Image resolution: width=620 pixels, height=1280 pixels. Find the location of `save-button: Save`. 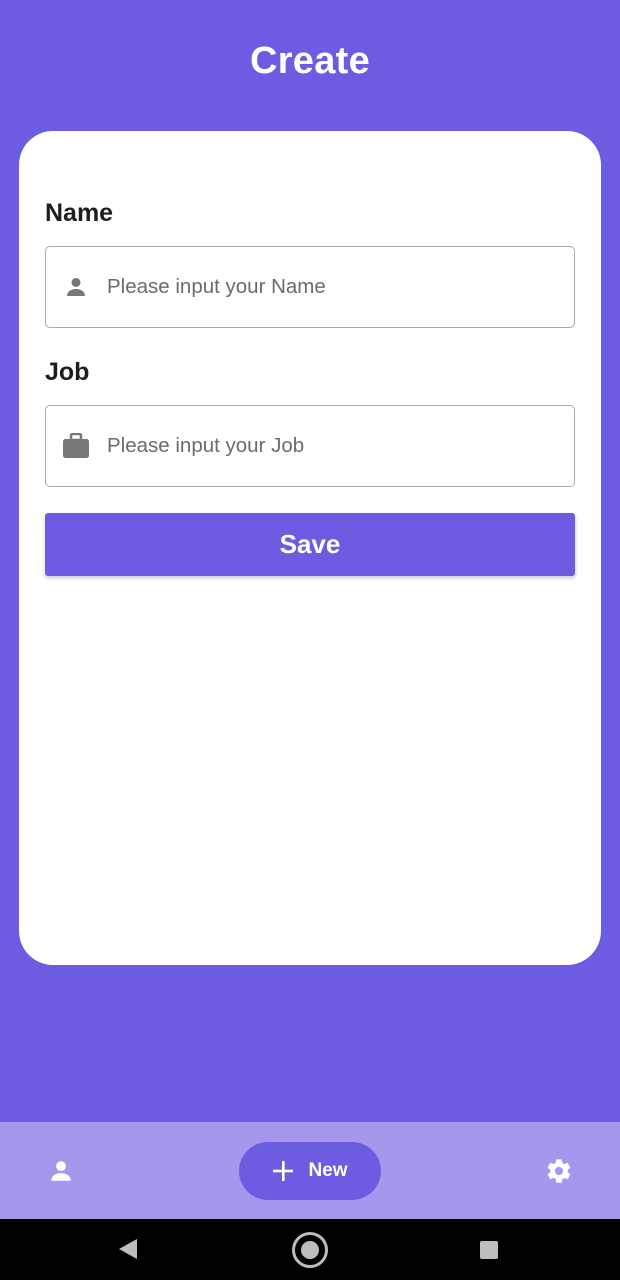

save-button: Save is located at coordinates (310, 544).